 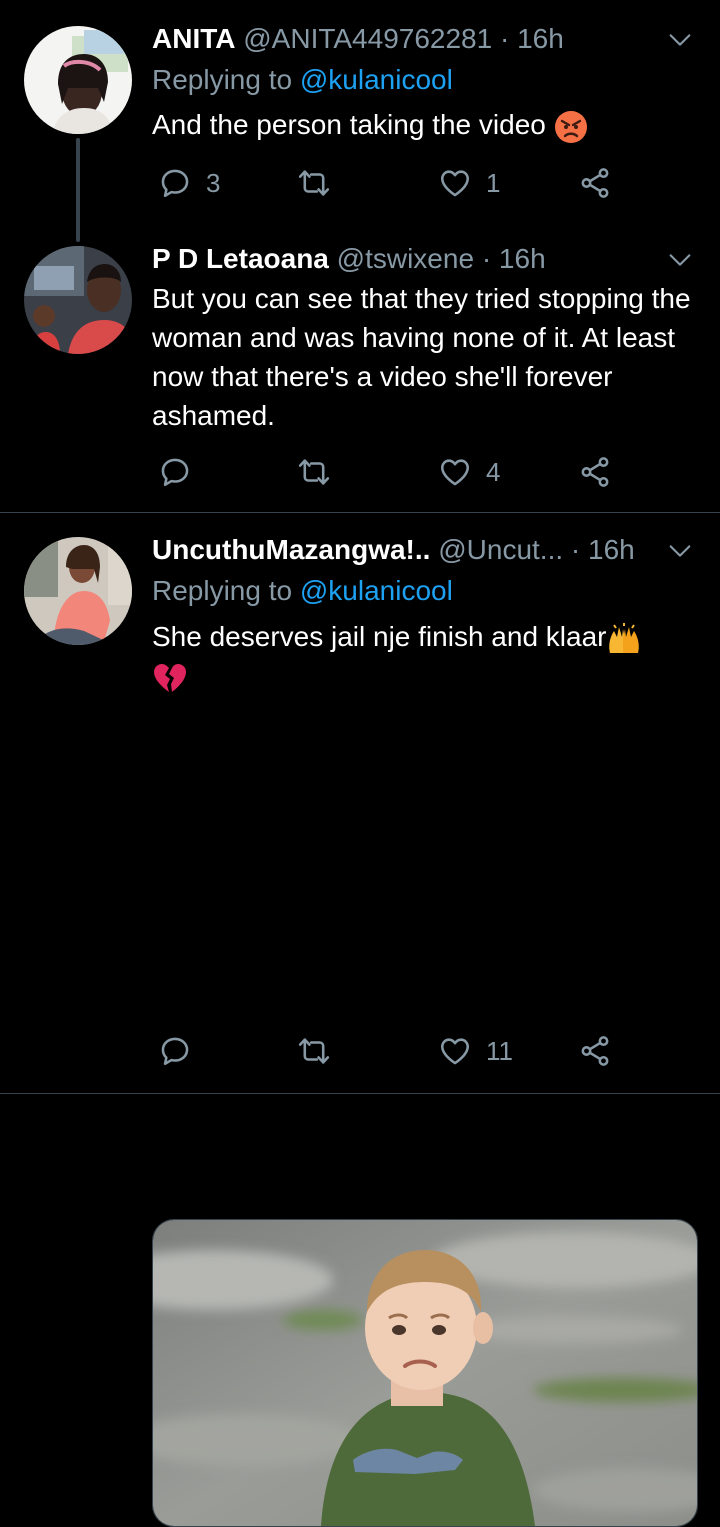 What do you see at coordinates (213, 182) in the screenshot?
I see `reply-count: 3` at bounding box center [213, 182].